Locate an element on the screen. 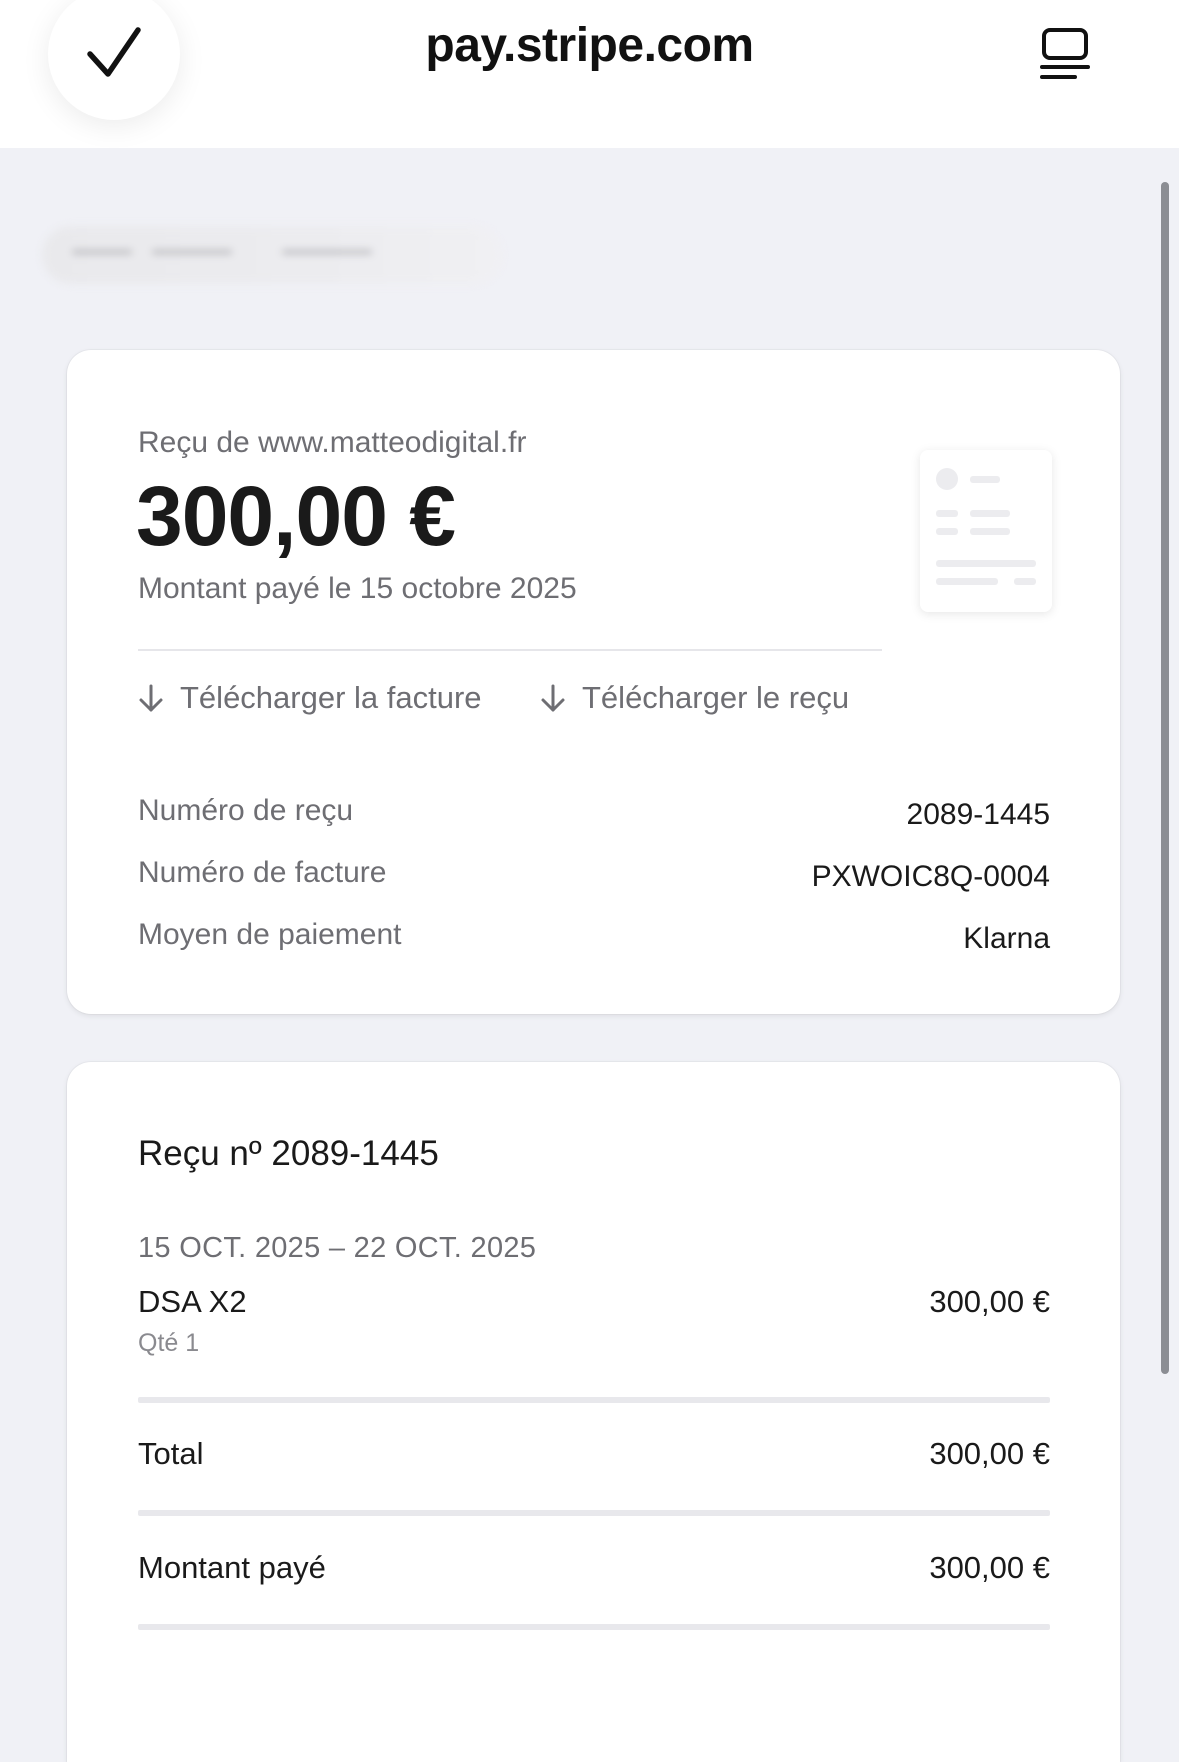  paid-date: Montant payé le 15 octobre 2025 is located at coordinates (357, 588).